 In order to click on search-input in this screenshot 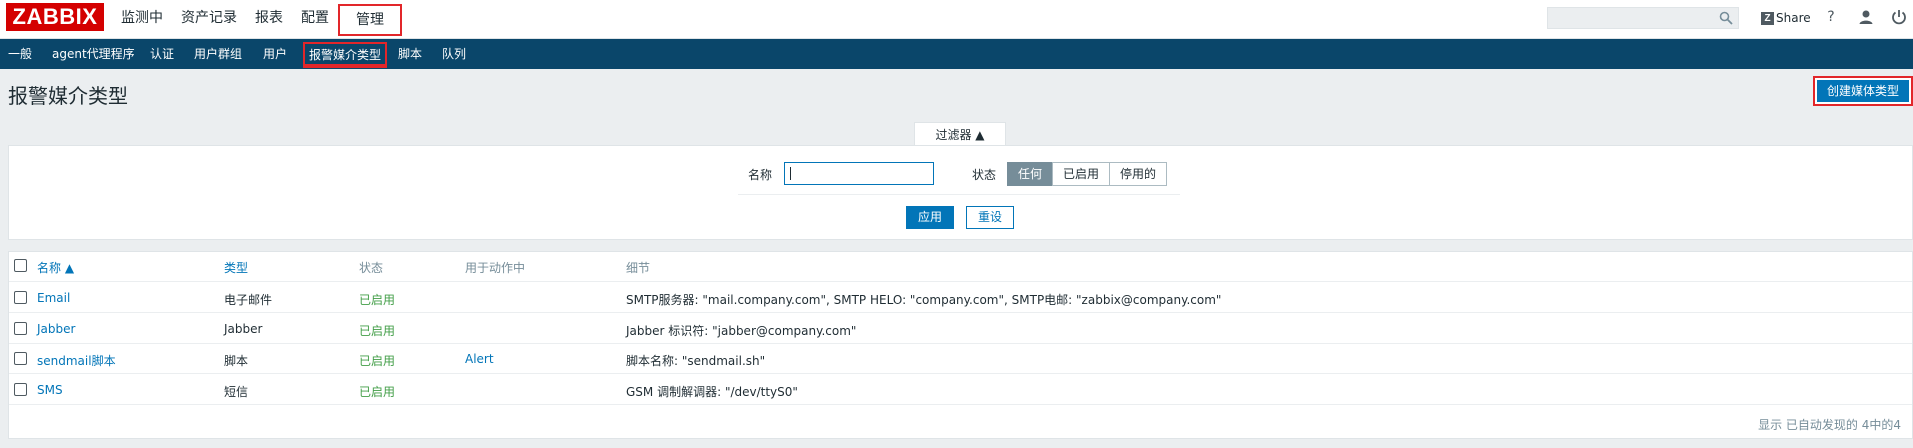, I will do `click(1643, 18)`.